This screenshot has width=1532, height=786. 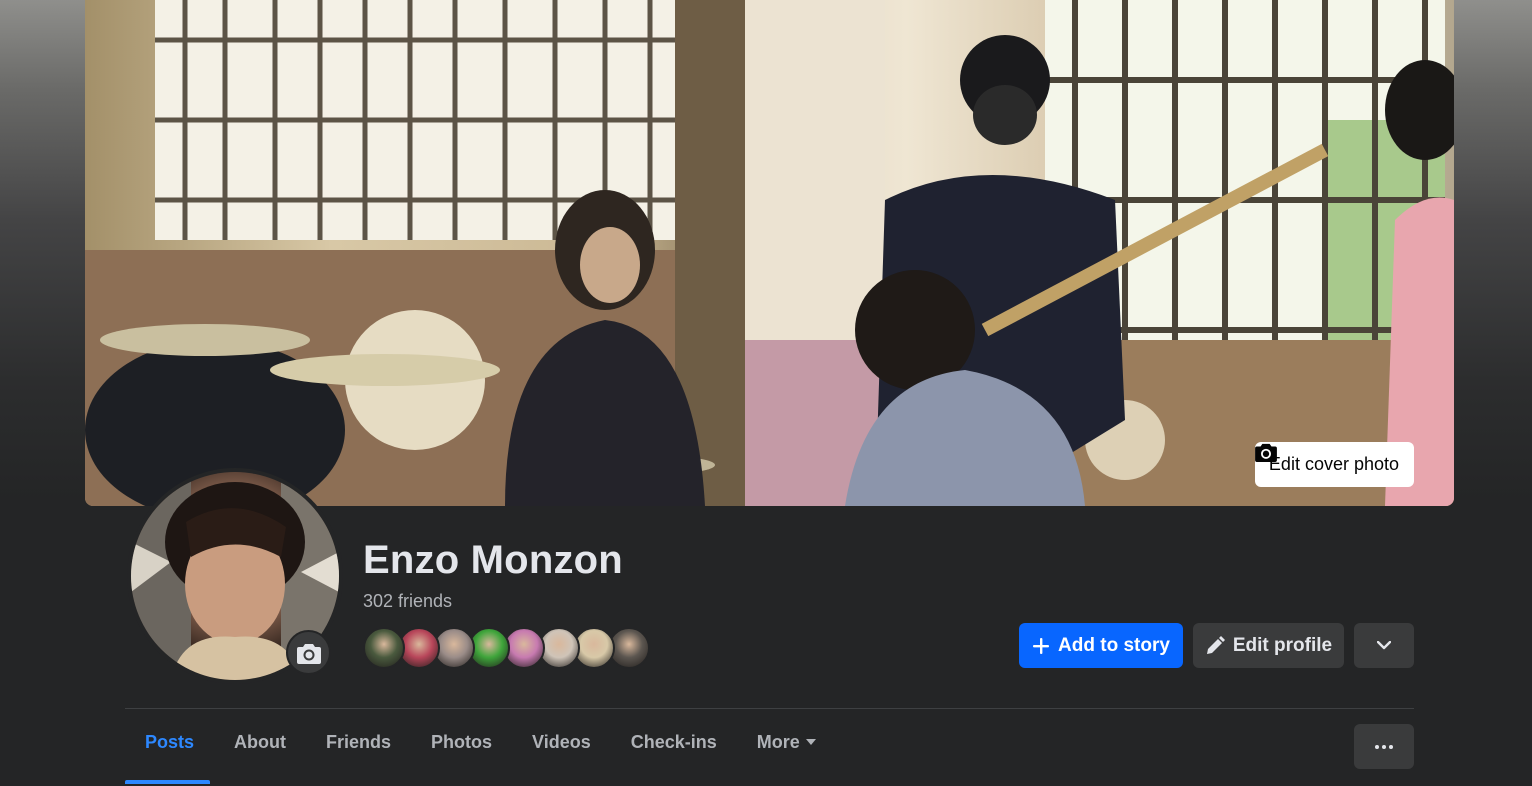 I want to click on ellipsis-icon, so click(x=1384, y=746).